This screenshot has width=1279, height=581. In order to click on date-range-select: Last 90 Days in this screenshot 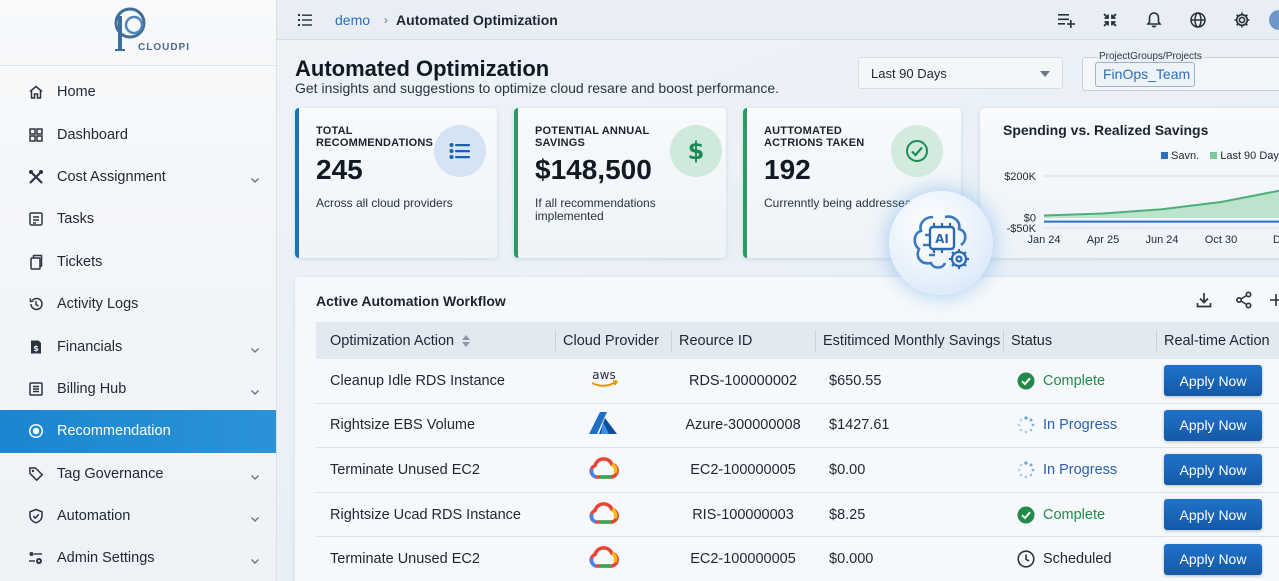, I will do `click(960, 73)`.